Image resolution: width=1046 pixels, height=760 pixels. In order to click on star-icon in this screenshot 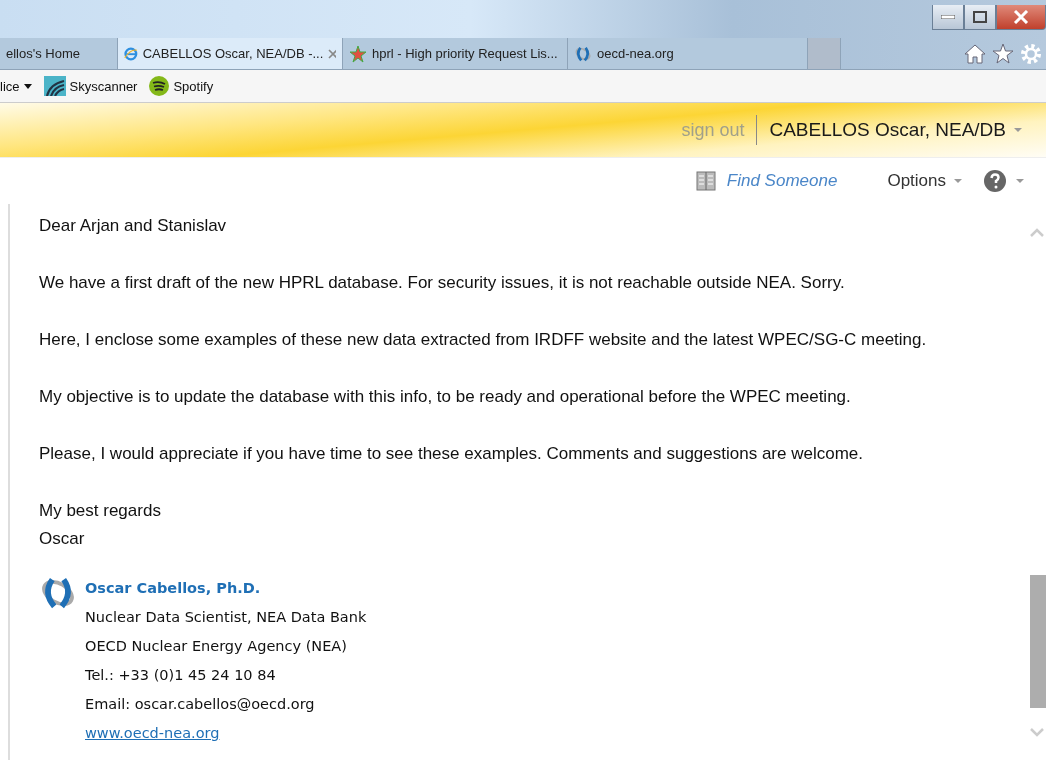, I will do `click(358, 53)`.